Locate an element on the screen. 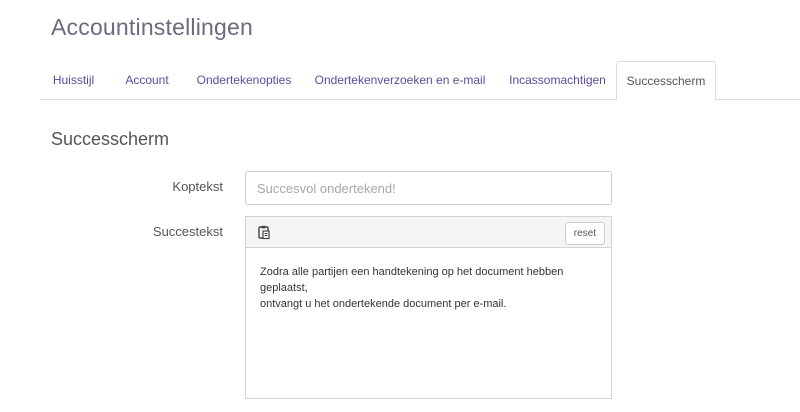  tab-successcherm: Successcherm is located at coordinates (666, 81).